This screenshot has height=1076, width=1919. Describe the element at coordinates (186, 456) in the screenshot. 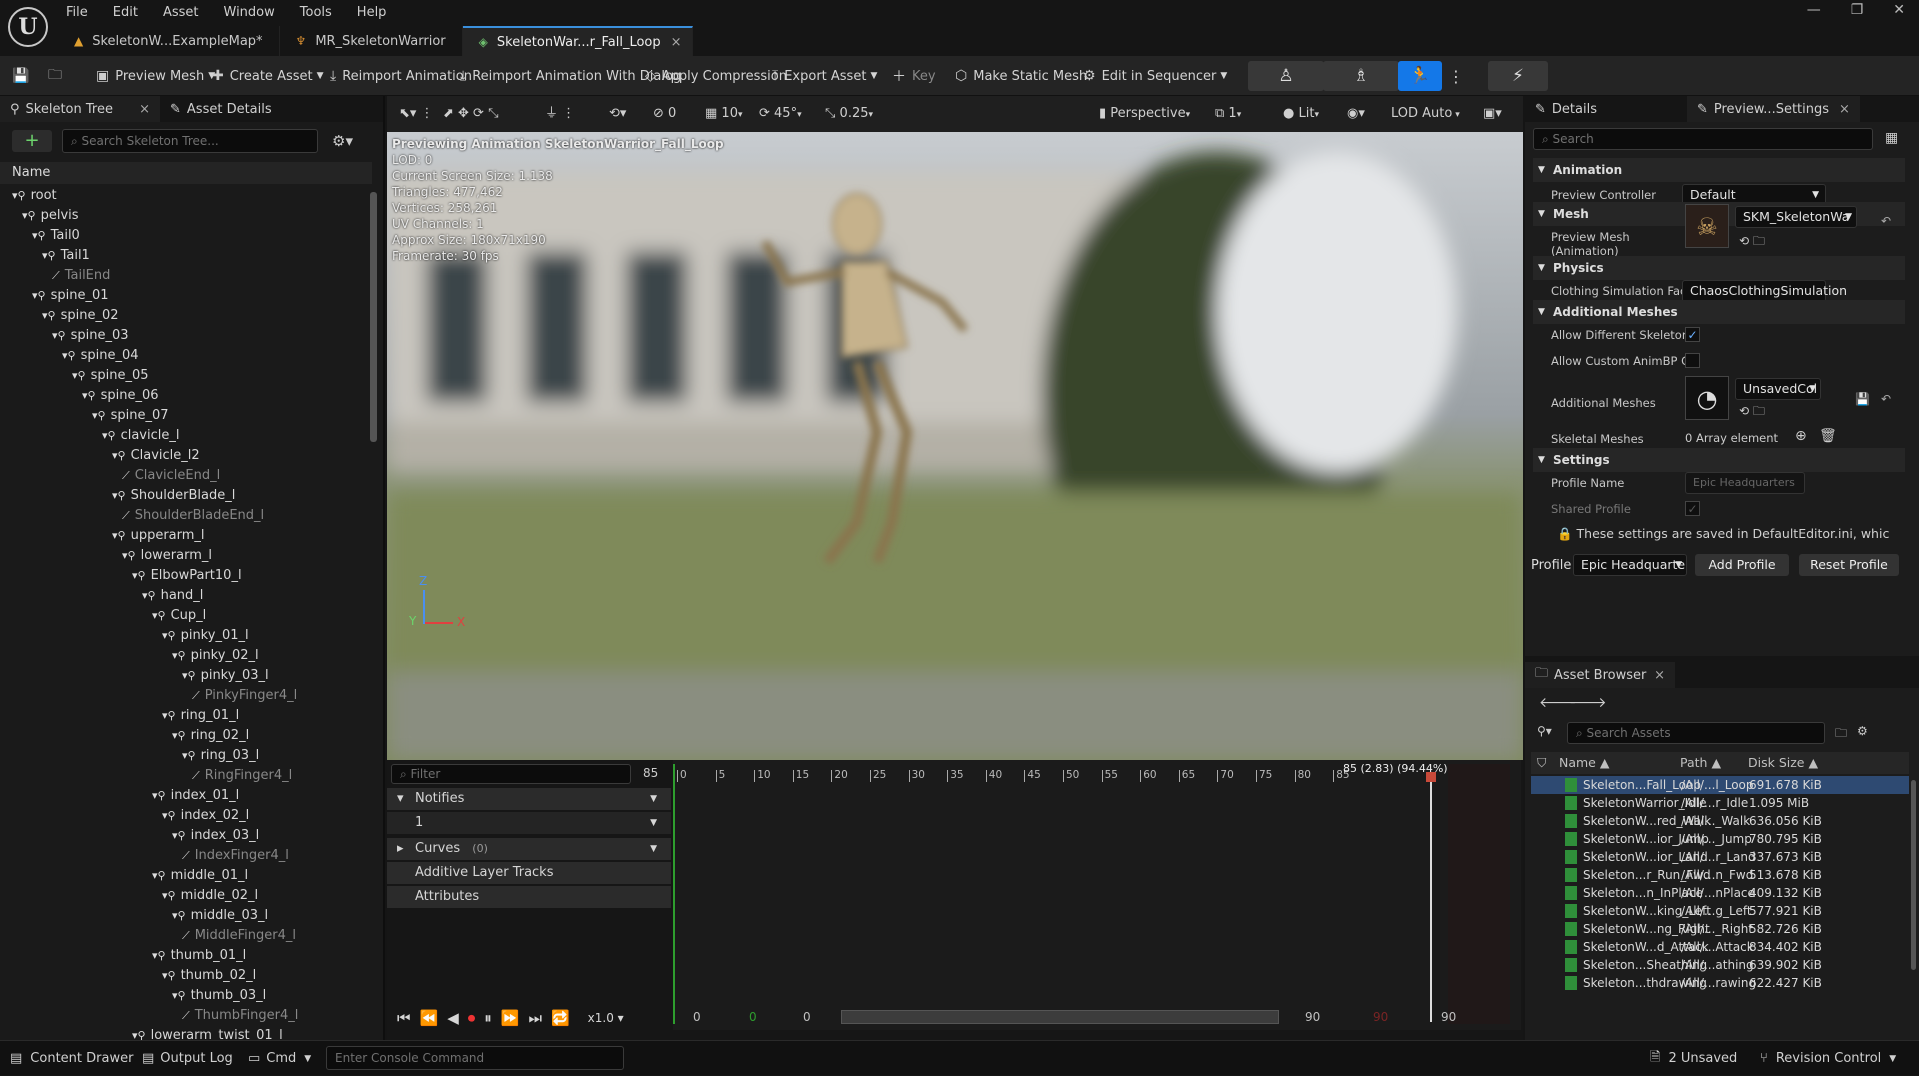

I see `bone-row: ▾⚲ Clavicle_l2` at that location.